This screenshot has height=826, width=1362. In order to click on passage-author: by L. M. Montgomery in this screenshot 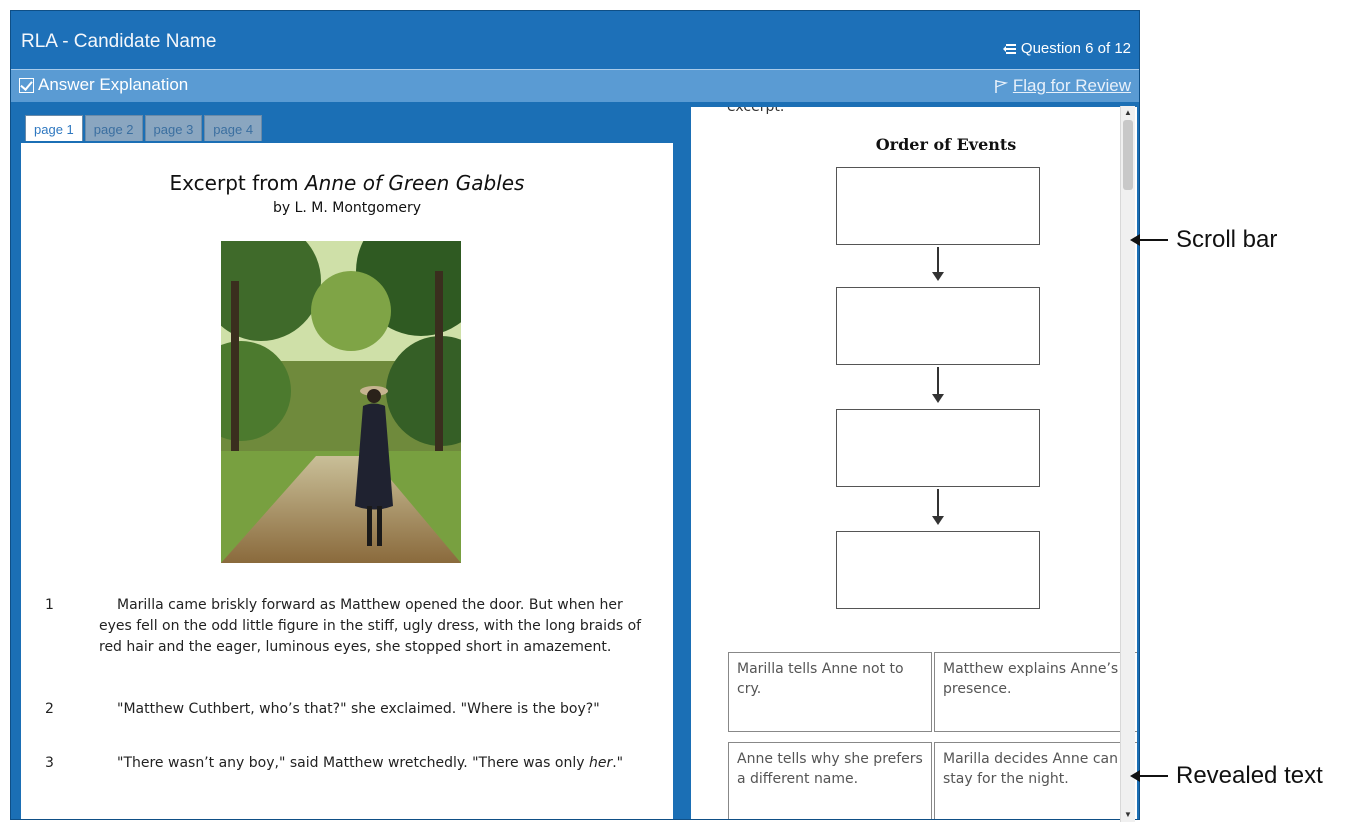, I will do `click(347, 208)`.